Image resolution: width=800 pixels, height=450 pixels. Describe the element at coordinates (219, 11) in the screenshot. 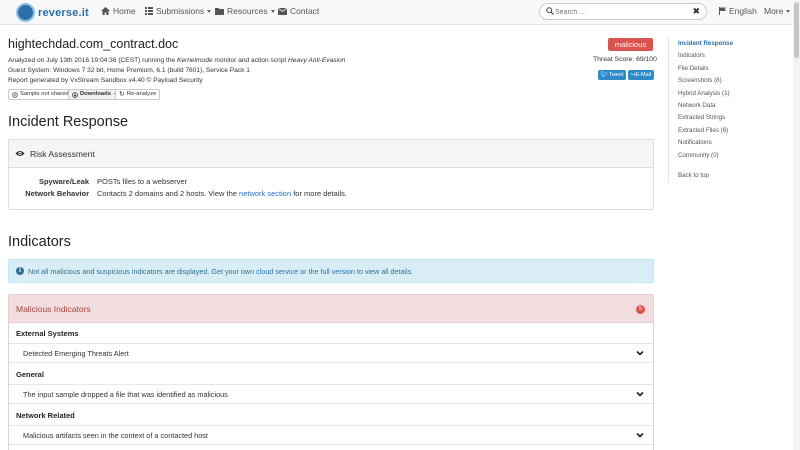

I see `folder-icon` at that location.